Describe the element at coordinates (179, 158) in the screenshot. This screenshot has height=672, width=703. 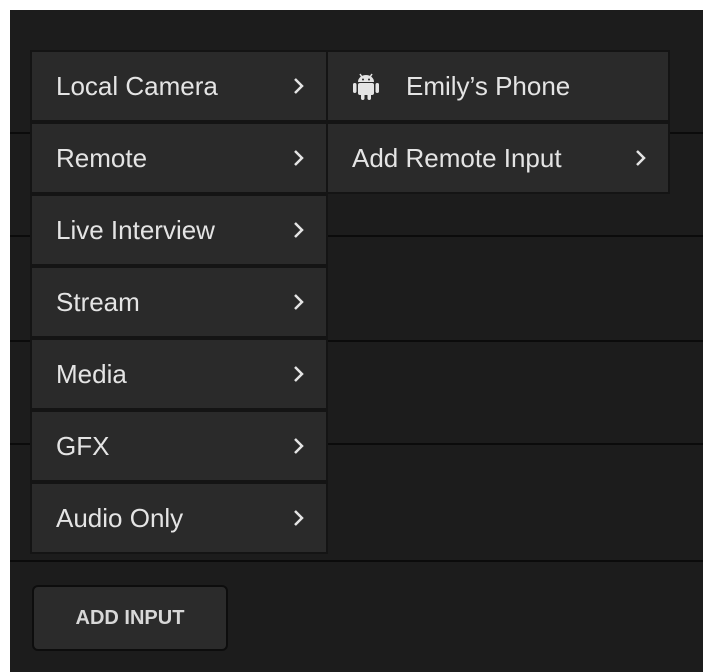
I see `menu-item-remote: Remote` at that location.